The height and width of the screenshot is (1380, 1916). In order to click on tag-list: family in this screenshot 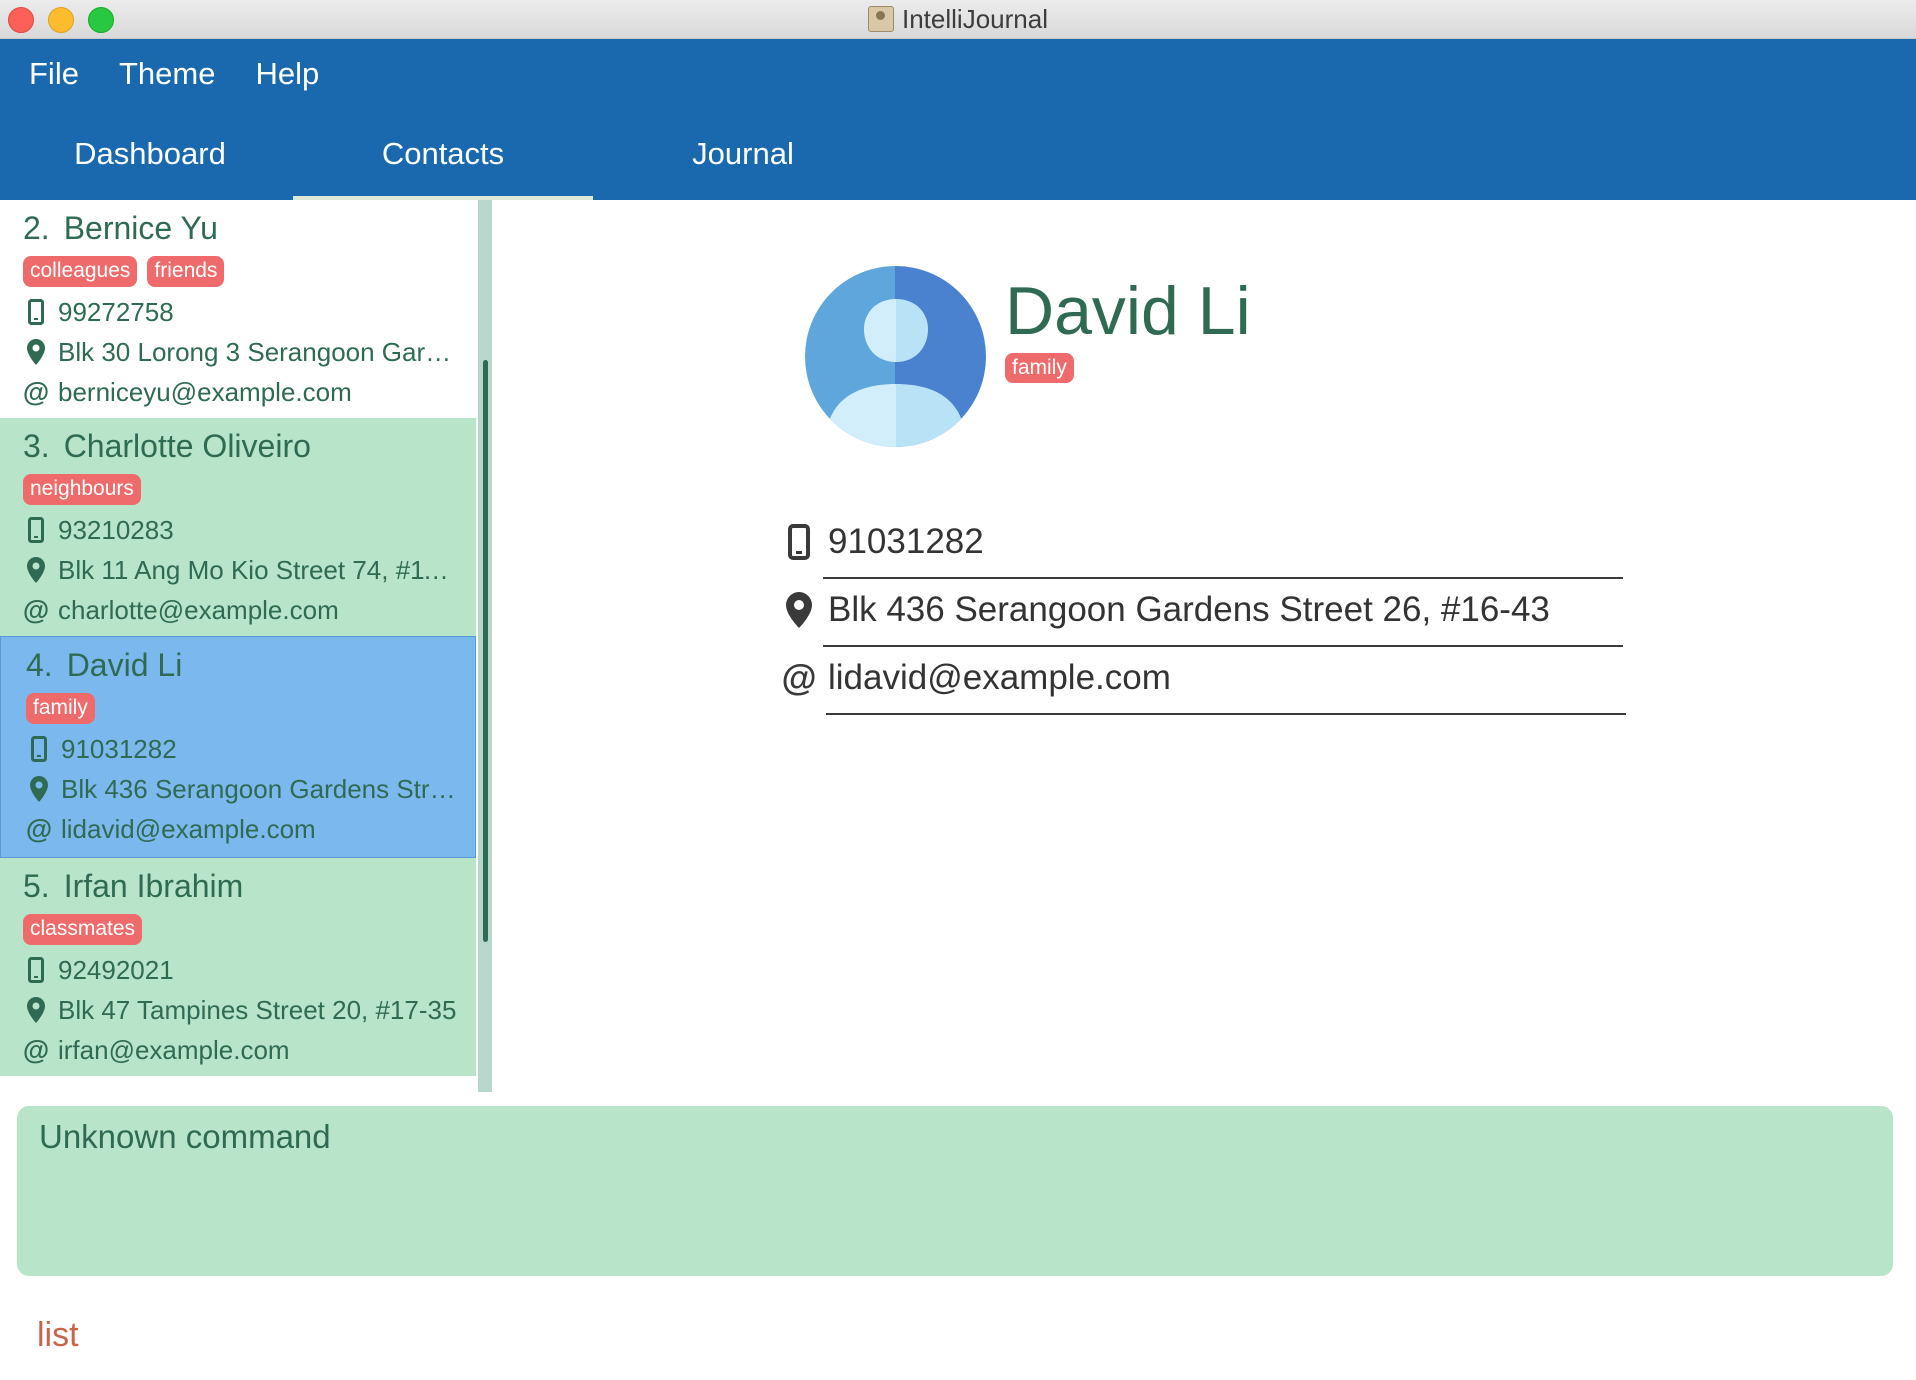, I will do `click(60, 708)`.